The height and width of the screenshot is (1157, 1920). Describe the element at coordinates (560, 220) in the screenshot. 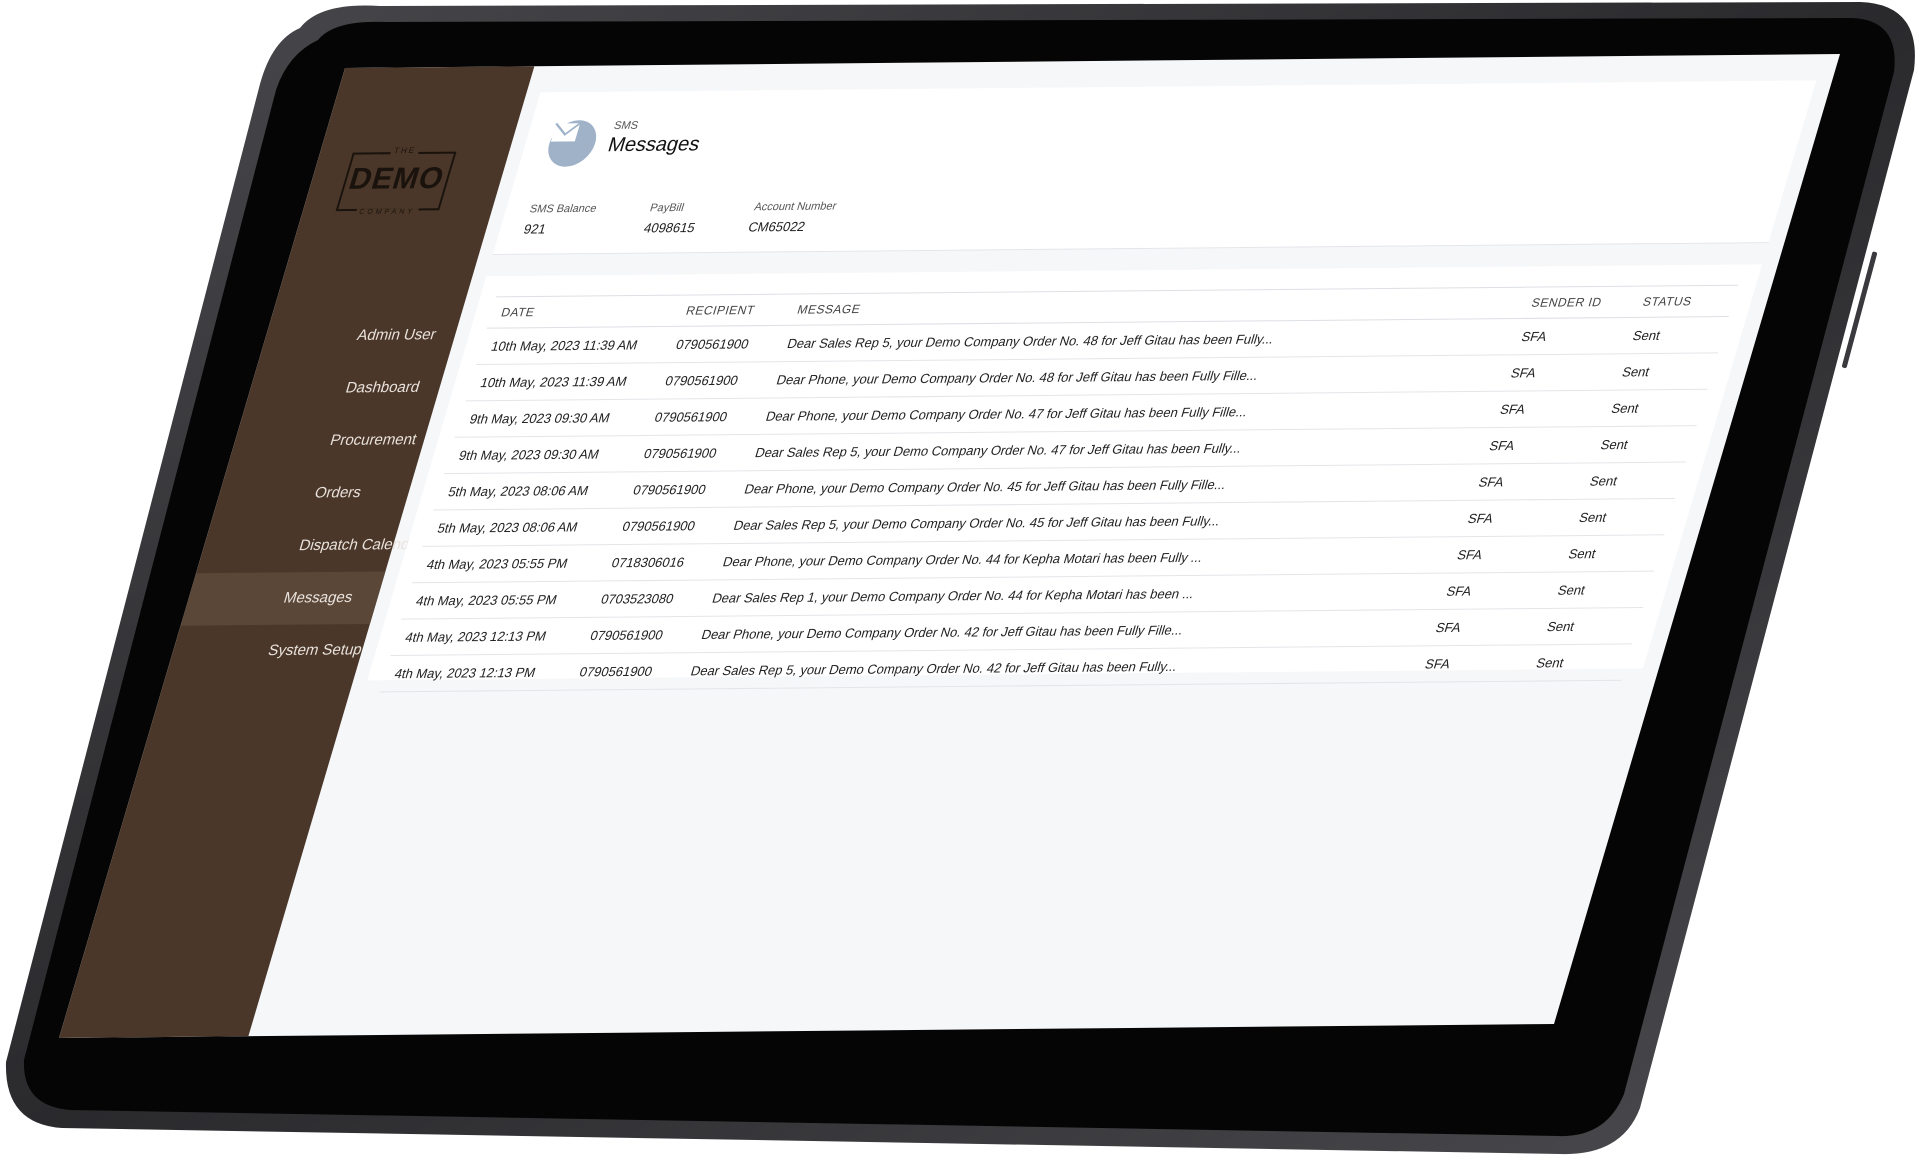

I see `stat-sms-balance: SMS Balance 921` at that location.